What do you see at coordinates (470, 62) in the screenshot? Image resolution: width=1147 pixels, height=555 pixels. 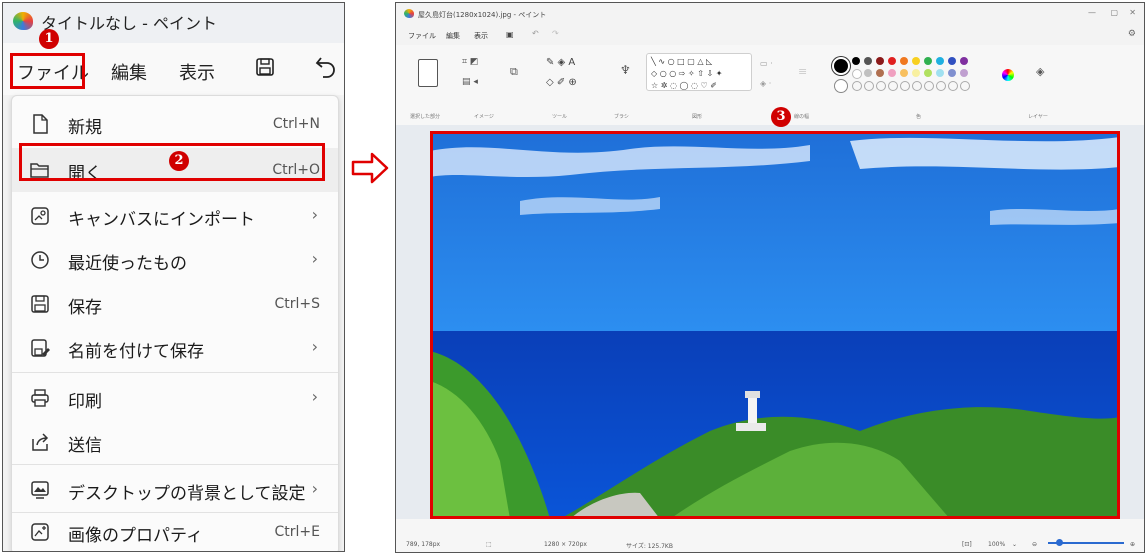 I see `crop-icon: ⌗ ◩` at bounding box center [470, 62].